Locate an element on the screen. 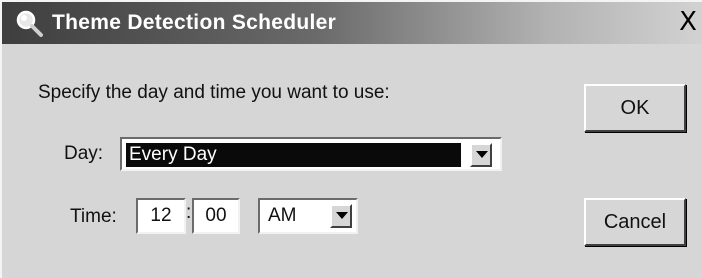  hour-field: 12 is located at coordinates (161, 216).